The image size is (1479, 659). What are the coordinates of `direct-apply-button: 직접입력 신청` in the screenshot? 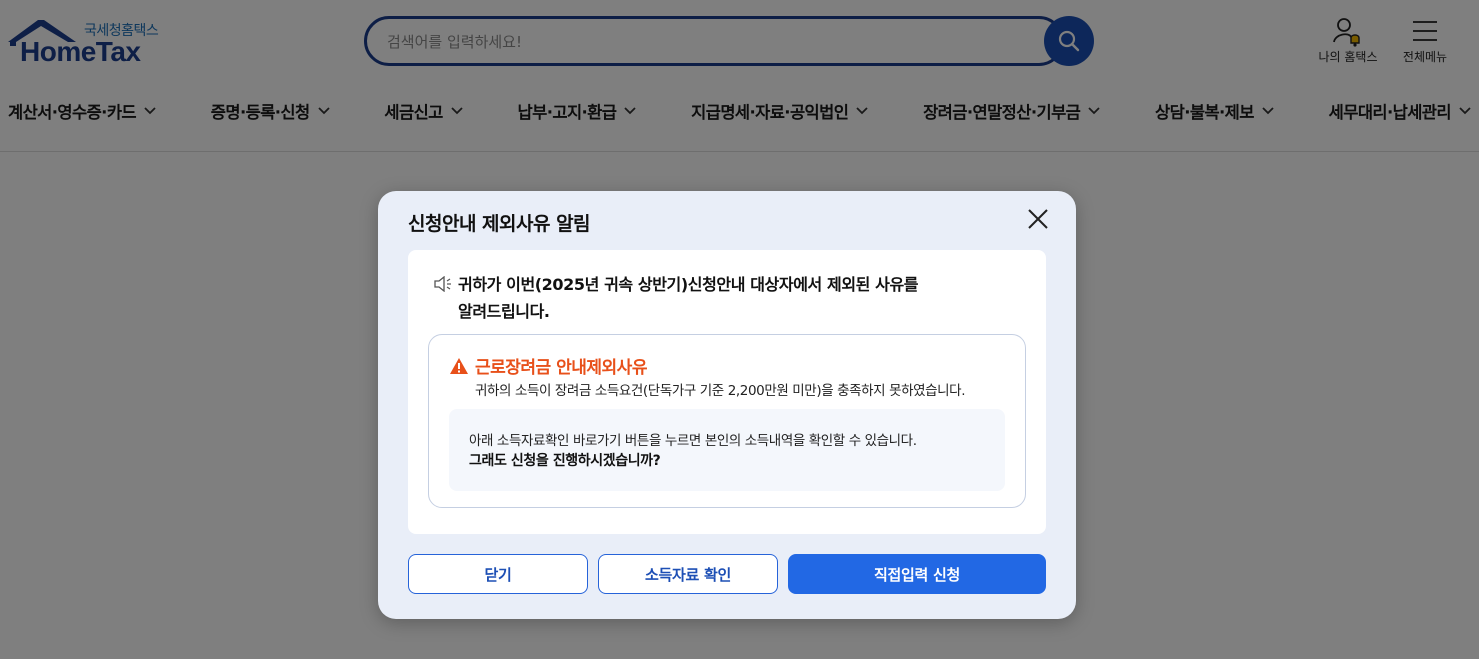 It's located at (917, 574).